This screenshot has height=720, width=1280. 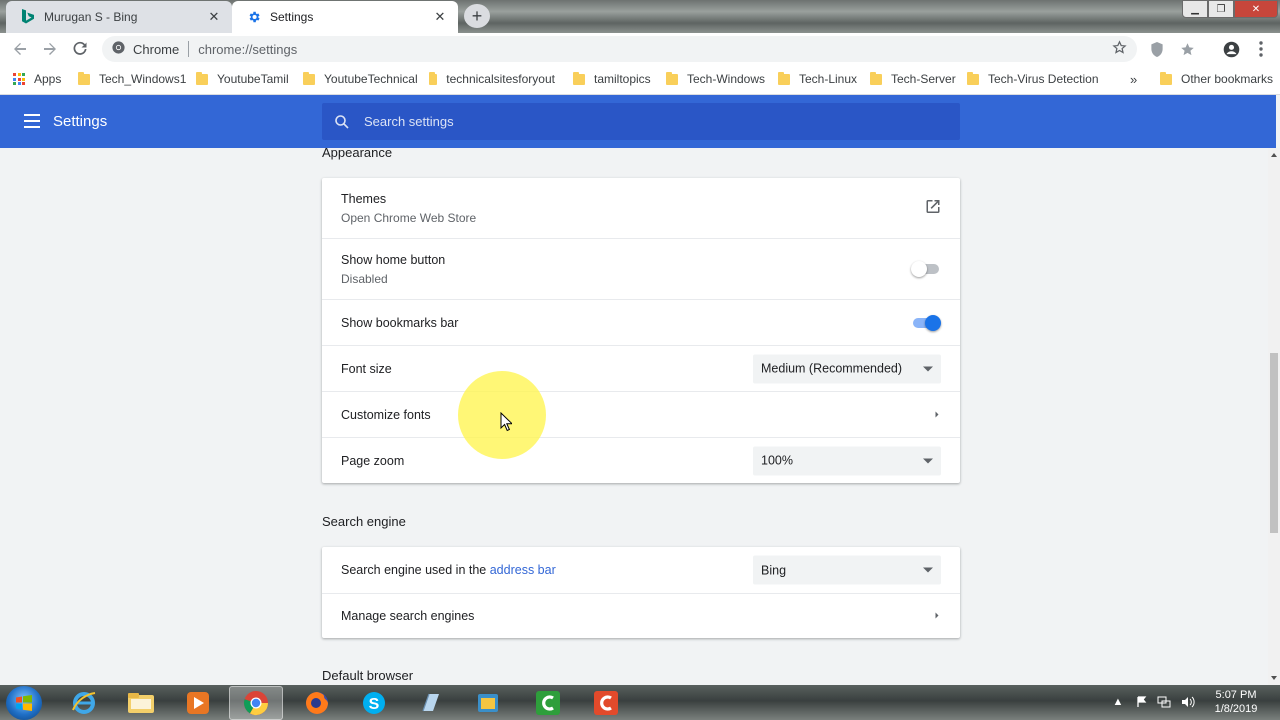 I want to click on bookmark-folder: Tech-Server, so click(x=913, y=79).